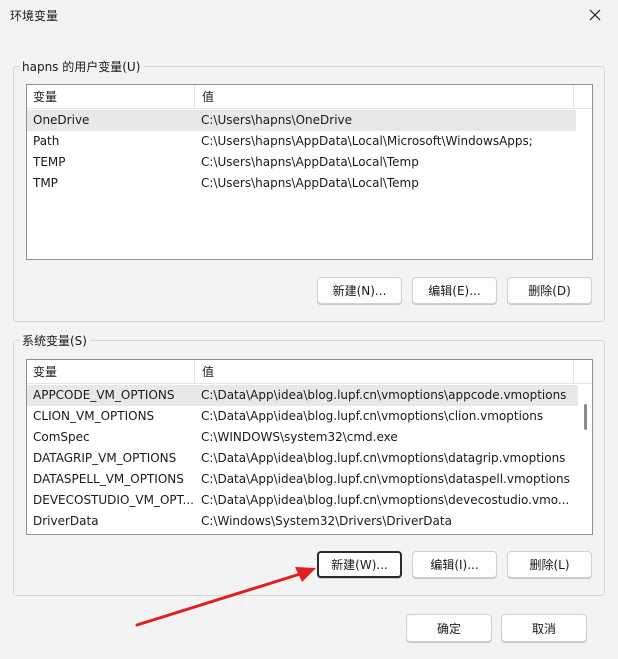  I want to click on variable-name-cell: DATASPELL_VM_OPTIONS, so click(108, 479).